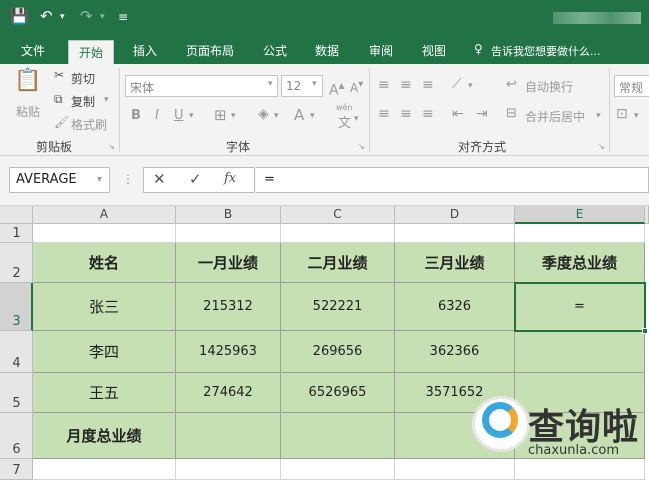  What do you see at coordinates (344, 121) in the screenshot?
I see `phonetic-icon: 文` at bounding box center [344, 121].